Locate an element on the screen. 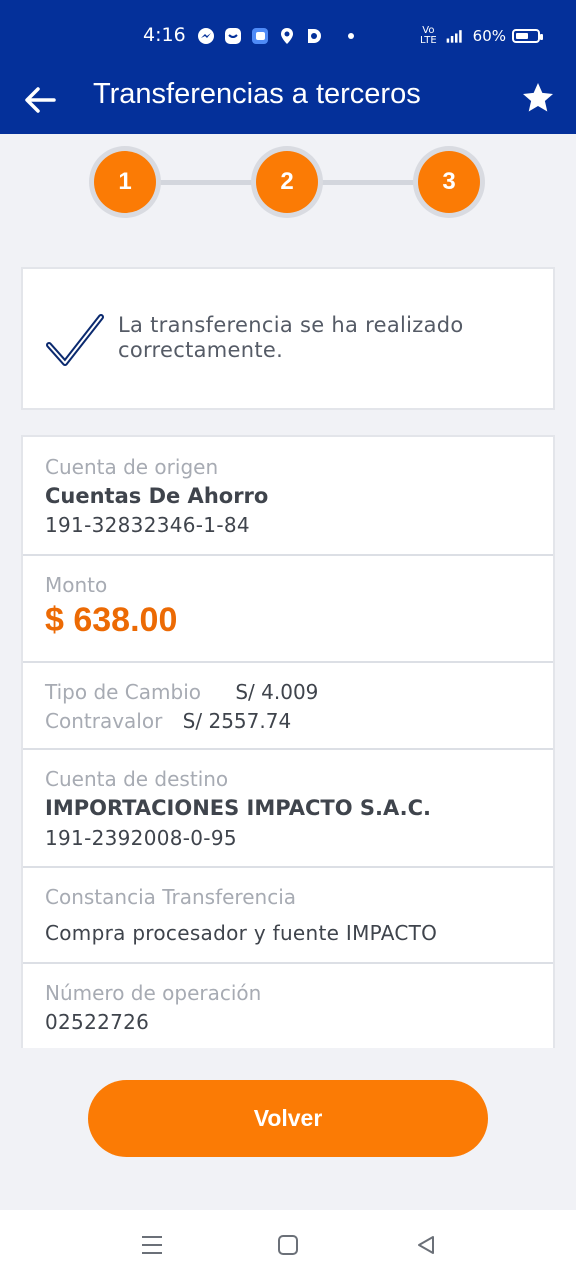 The width and height of the screenshot is (576, 1280). signal-icon is located at coordinates (455, 36).